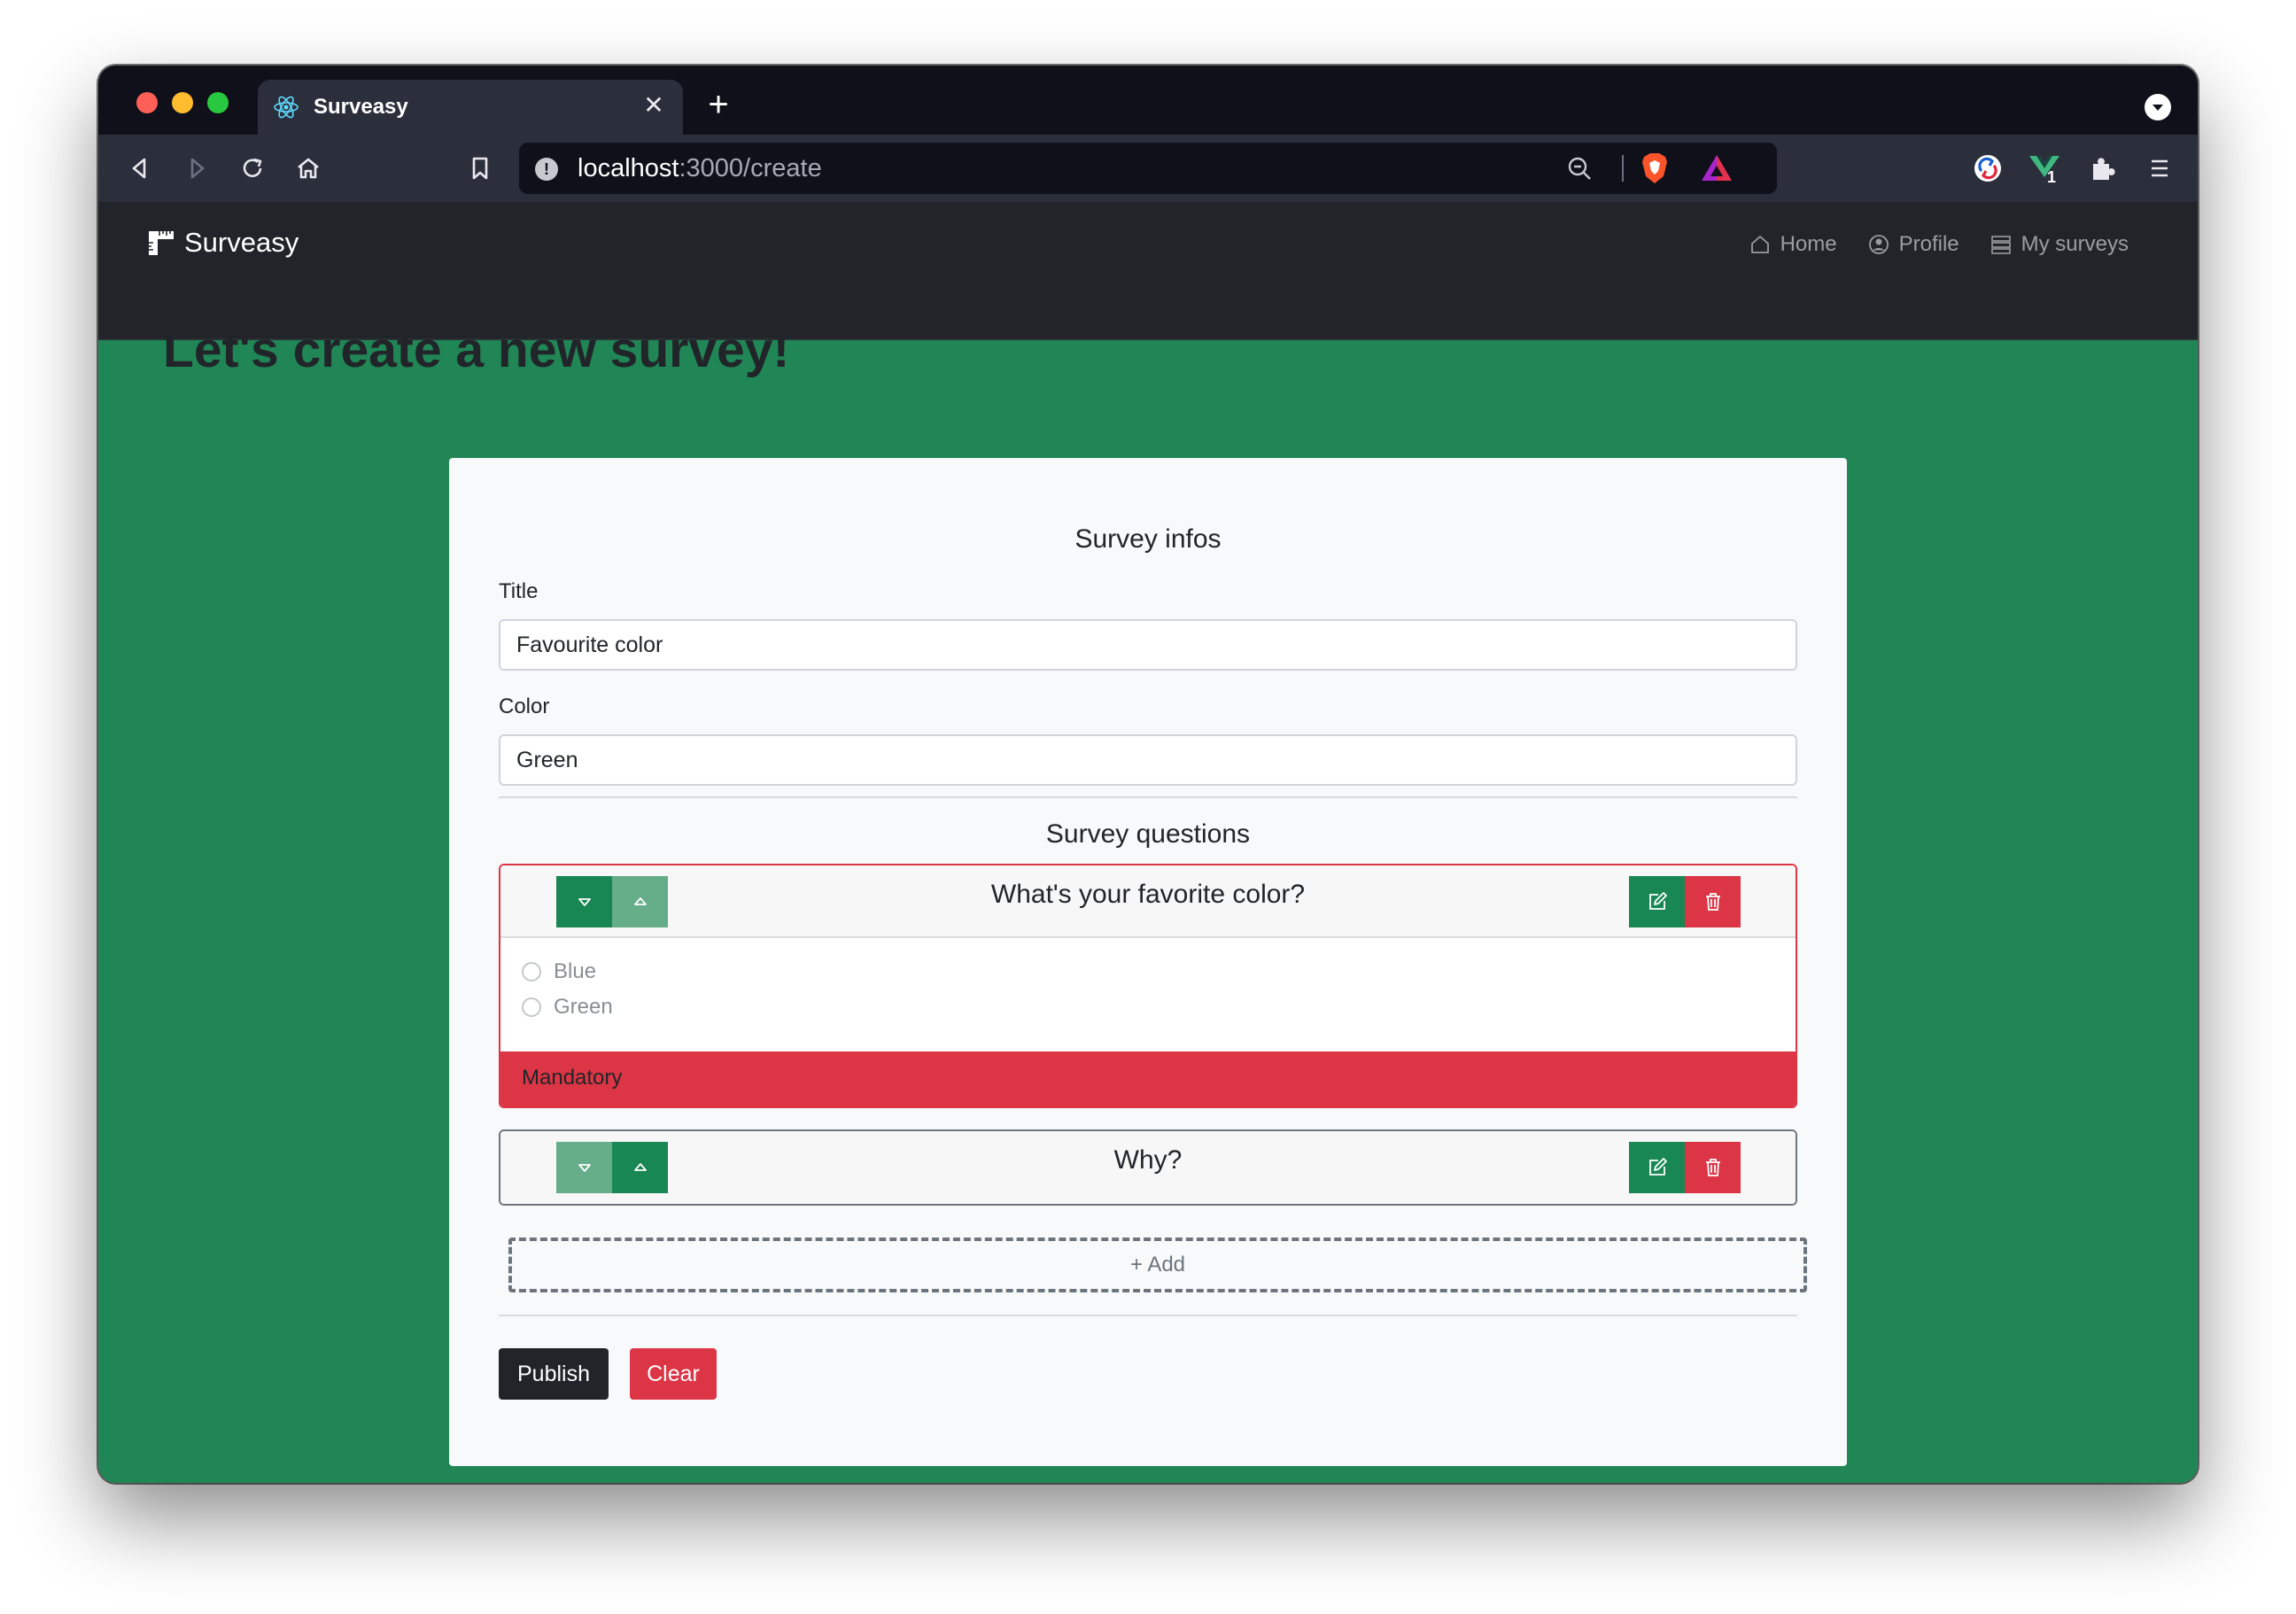  Describe the element at coordinates (140, 168) in the screenshot. I see `back-icon` at that location.